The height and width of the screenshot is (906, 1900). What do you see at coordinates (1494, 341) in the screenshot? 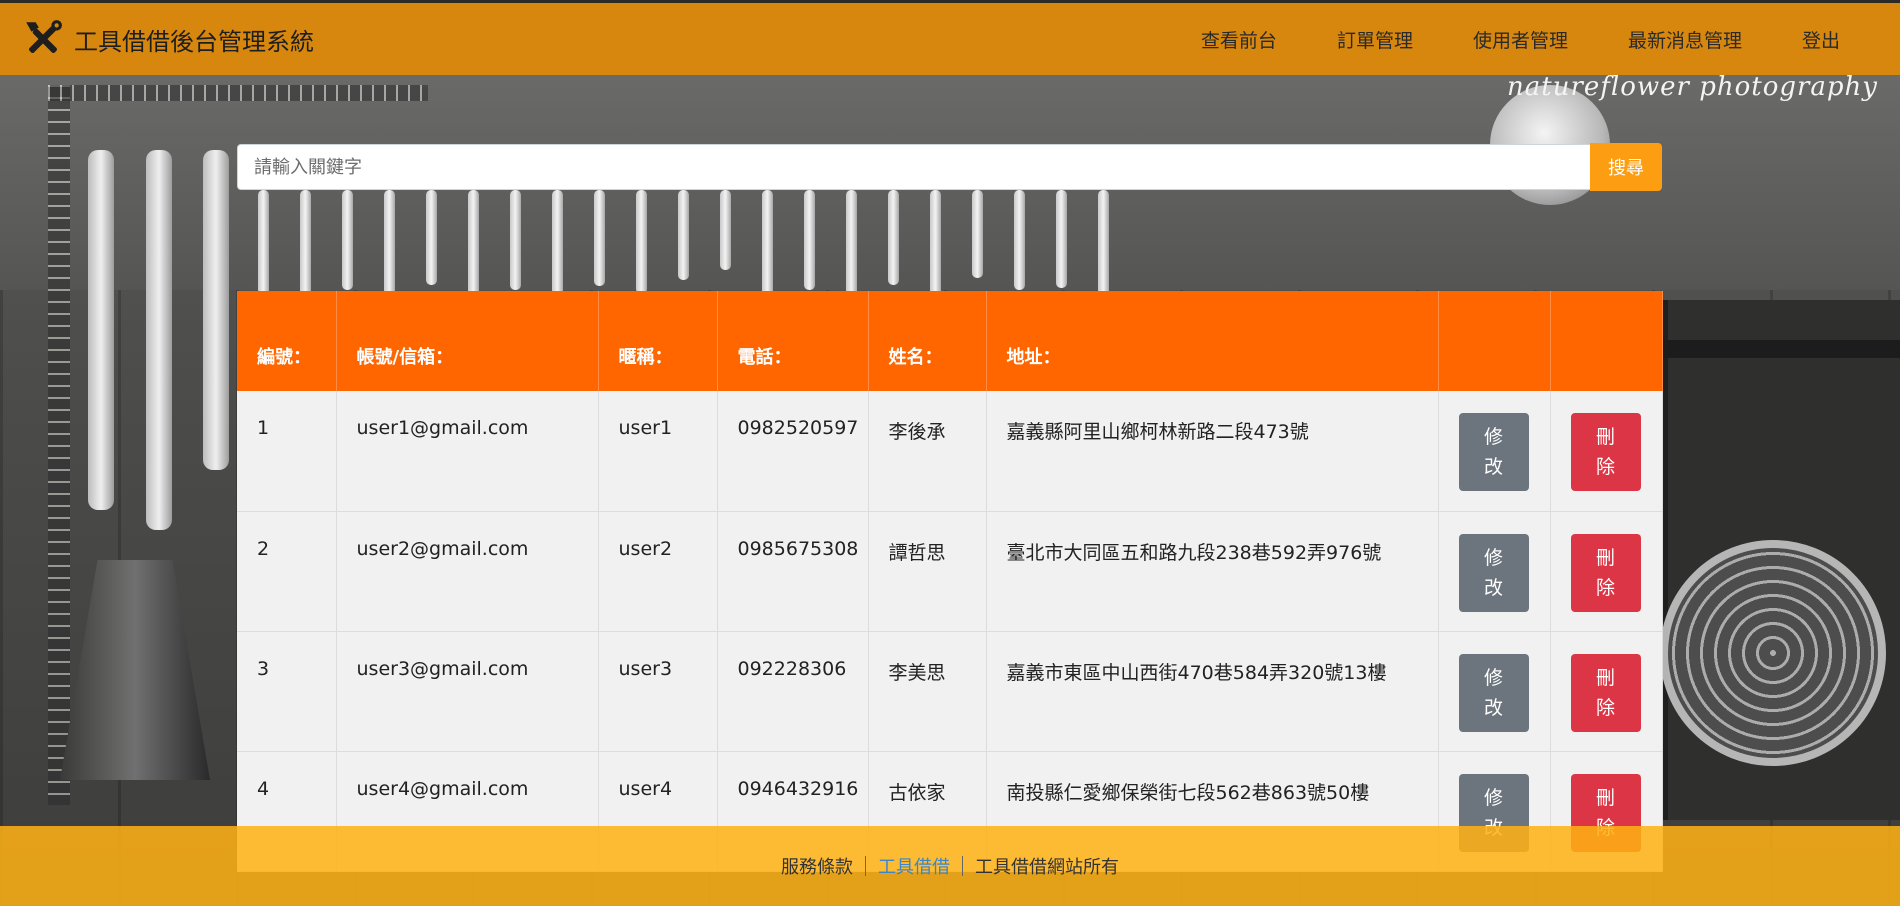
I see `header-edit` at bounding box center [1494, 341].